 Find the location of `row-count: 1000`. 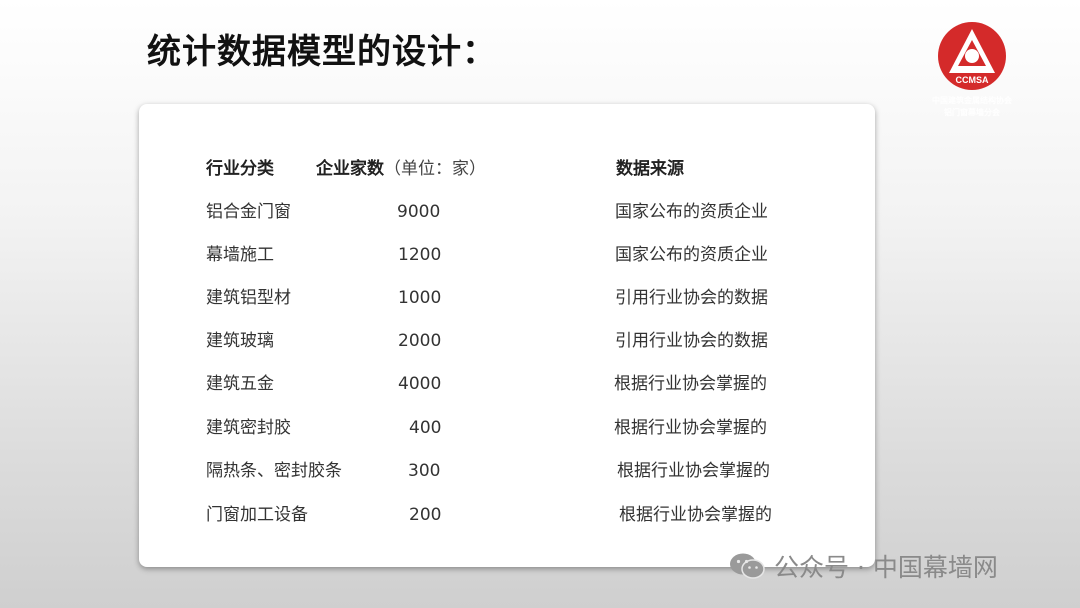

row-count: 1000 is located at coordinates (420, 298).